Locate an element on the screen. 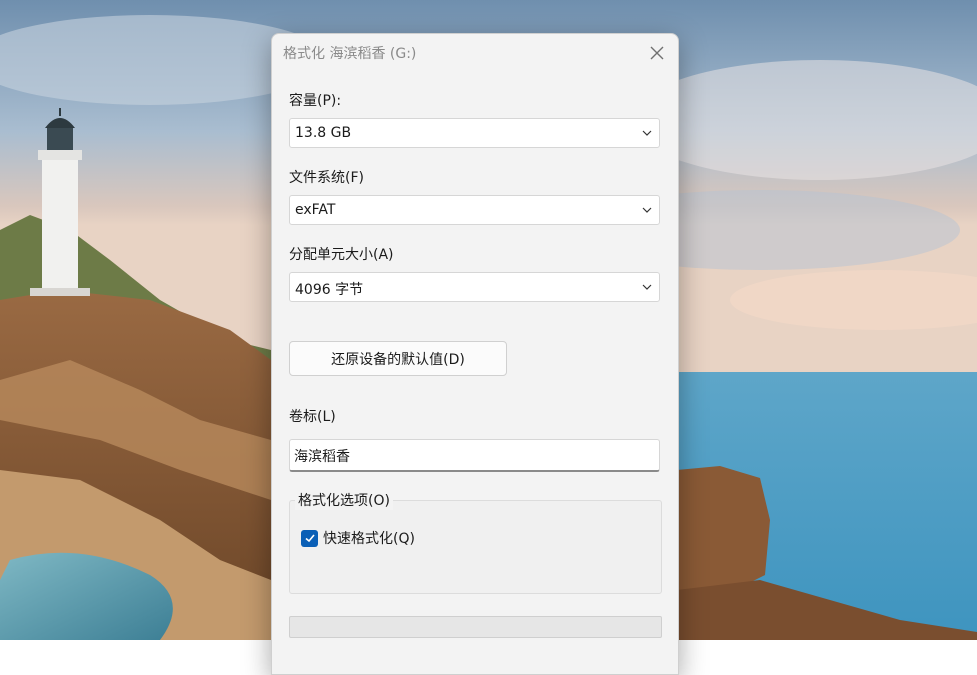  filesystem-label: 文件系统(F) is located at coordinates (326, 178).